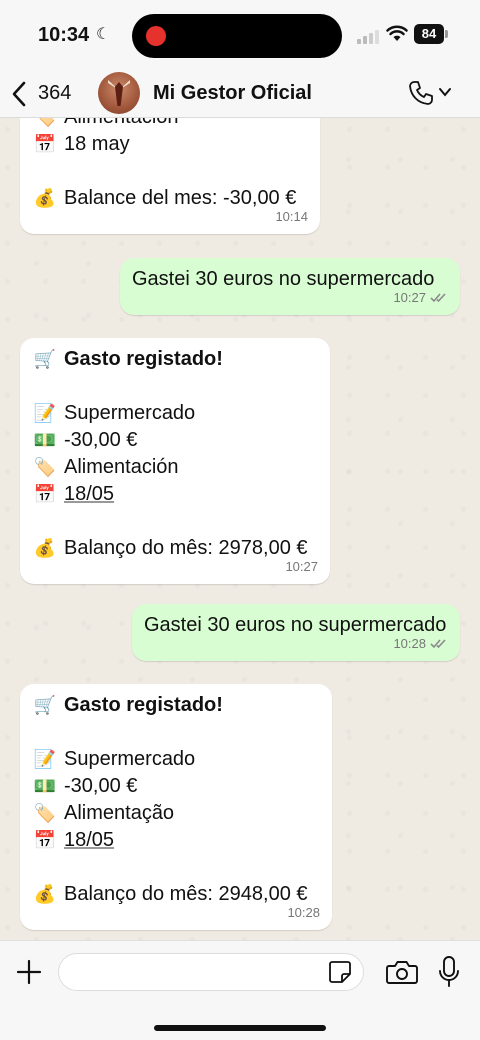 The height and width of the screenshot is (1040, 480). I want to click on message-line: 💰 Balanço do mês: 2948,00 €, so click(176, 894).